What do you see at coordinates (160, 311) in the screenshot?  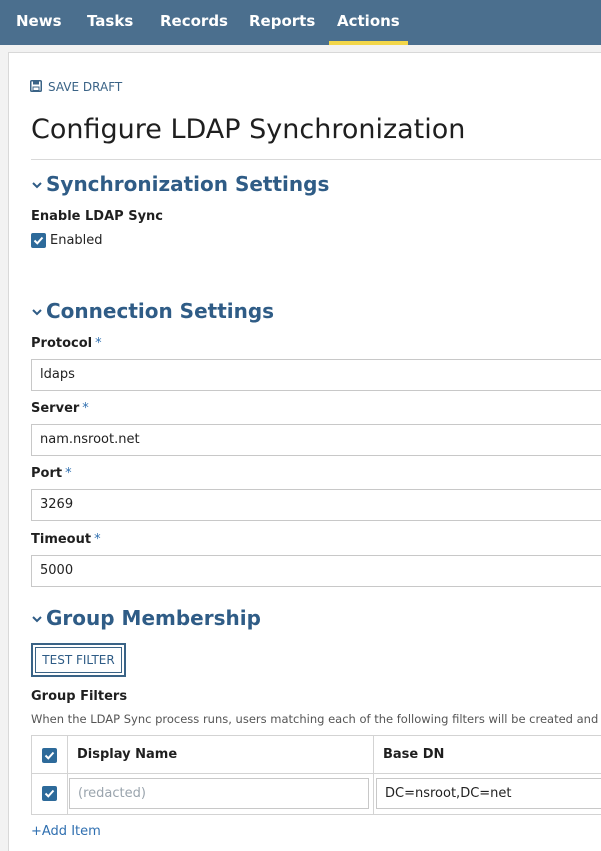 I see `section-heading-connection: Connection Settings` at bounding box center [160, 311].